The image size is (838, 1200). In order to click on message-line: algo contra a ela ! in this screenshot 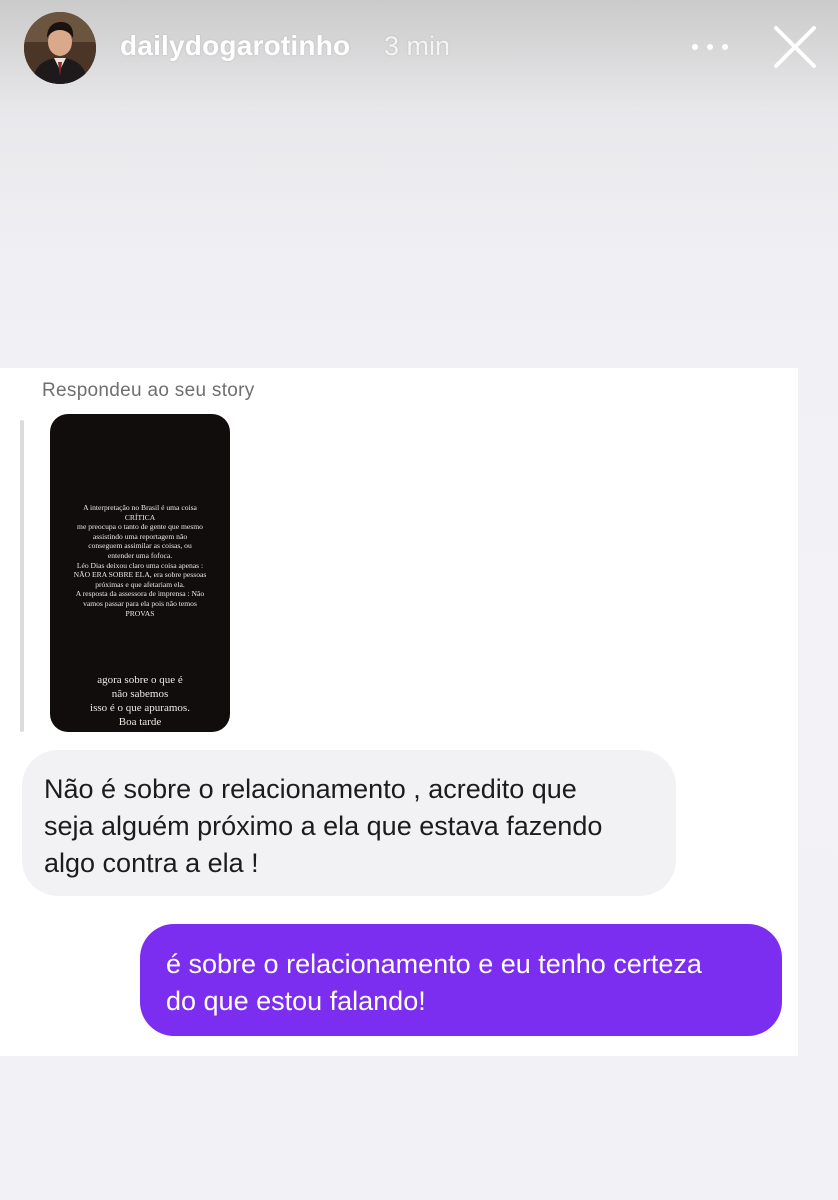, I will do `click(151, 863)`.